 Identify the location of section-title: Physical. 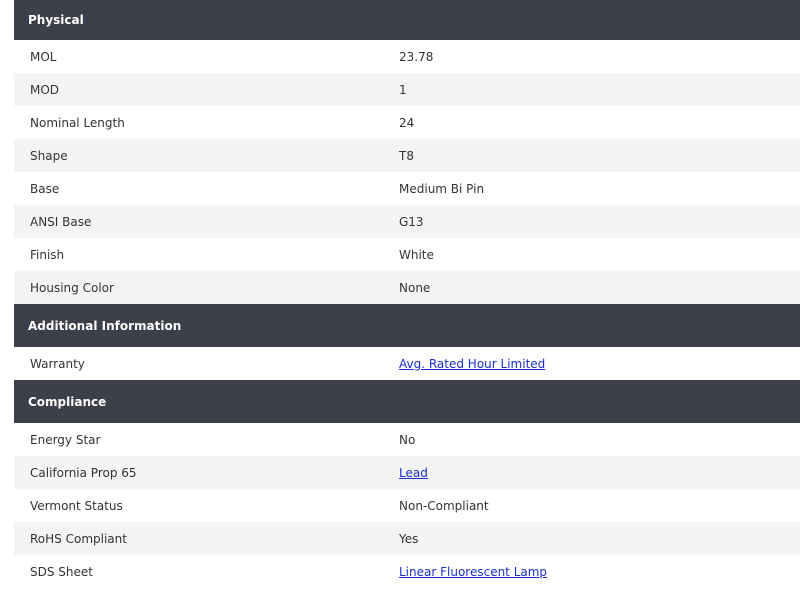
(56, 20).